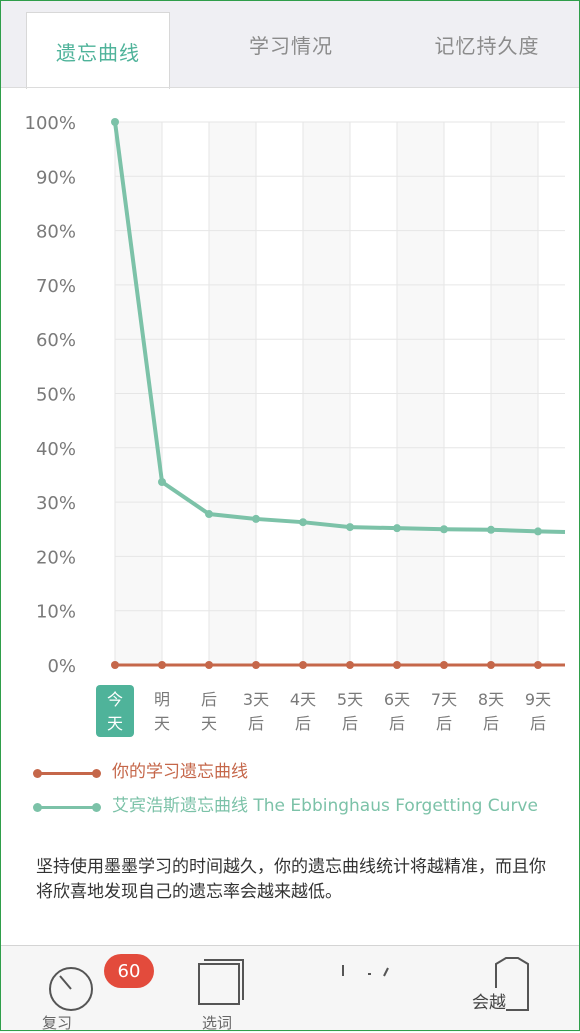 This screenshot has height=1033, width=580. What do you see at coordinates (491, 699) in the screenshot?
I see `x-tick-label: 8天` at bounding box center [491, 699].